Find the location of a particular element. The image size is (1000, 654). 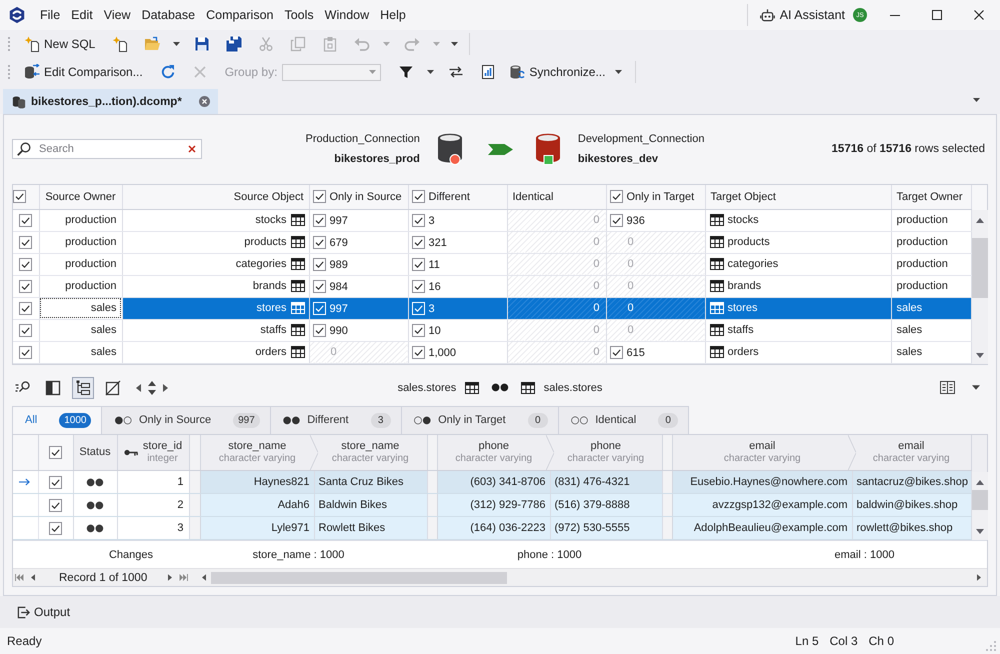

table-row: production brands 984 16 0 0 brands production is located at coordinates (492, 286).